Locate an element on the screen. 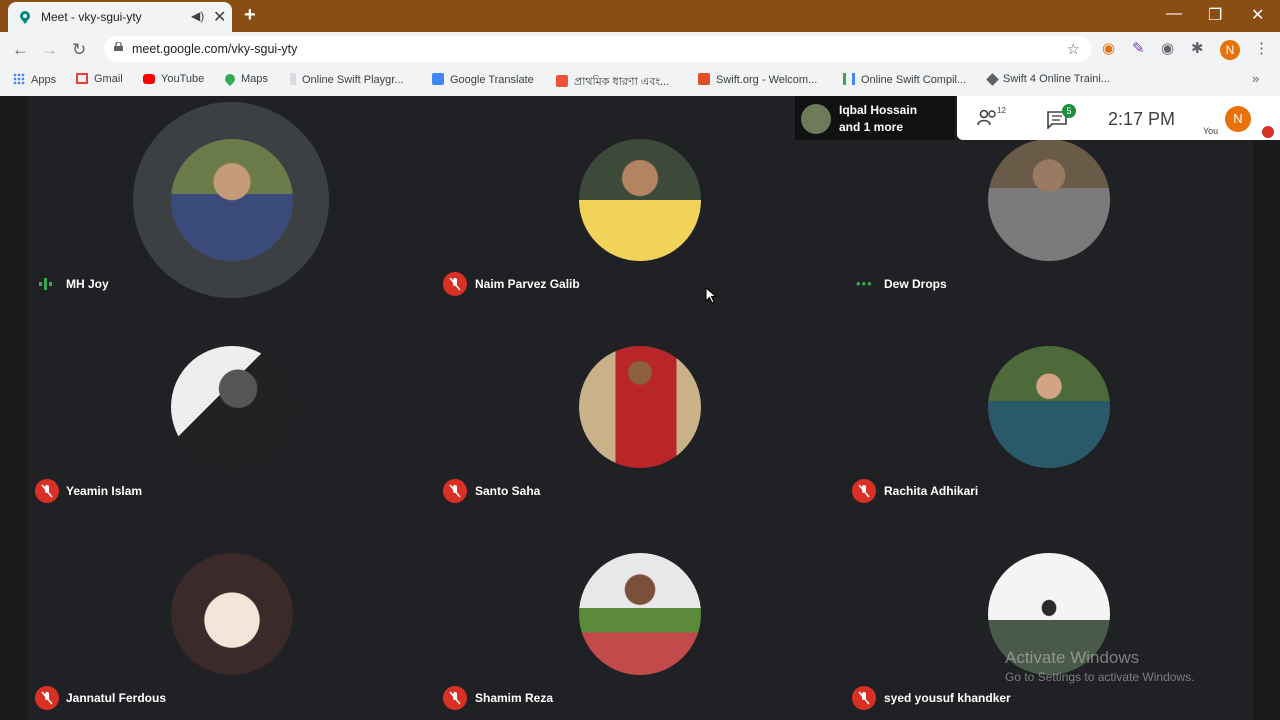 The height and width of the screenshot is (720, 1280). avatar-dew-drops is located at coordinates (1049, 200).